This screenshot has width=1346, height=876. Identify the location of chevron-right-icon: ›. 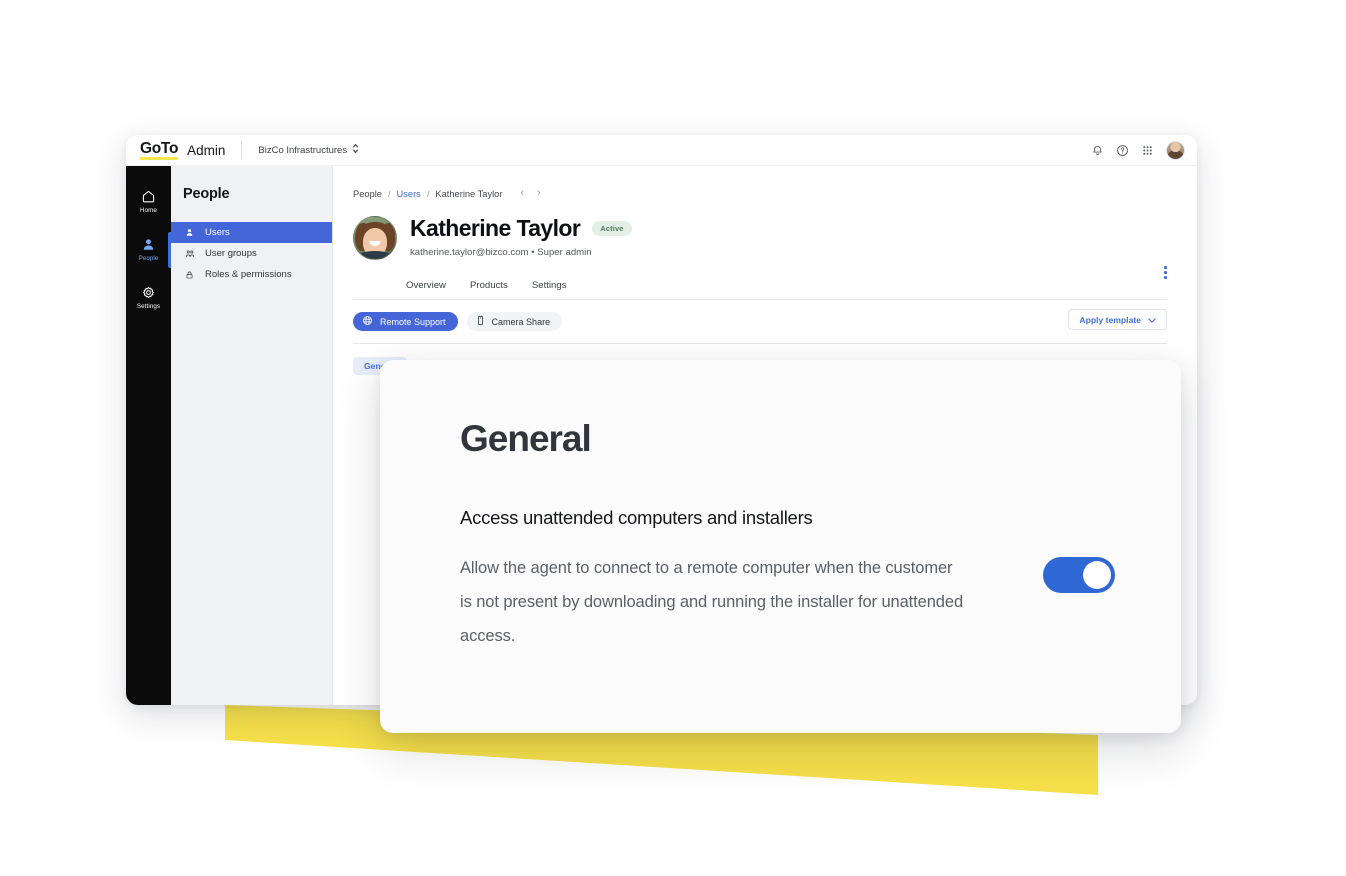
(539, 193).